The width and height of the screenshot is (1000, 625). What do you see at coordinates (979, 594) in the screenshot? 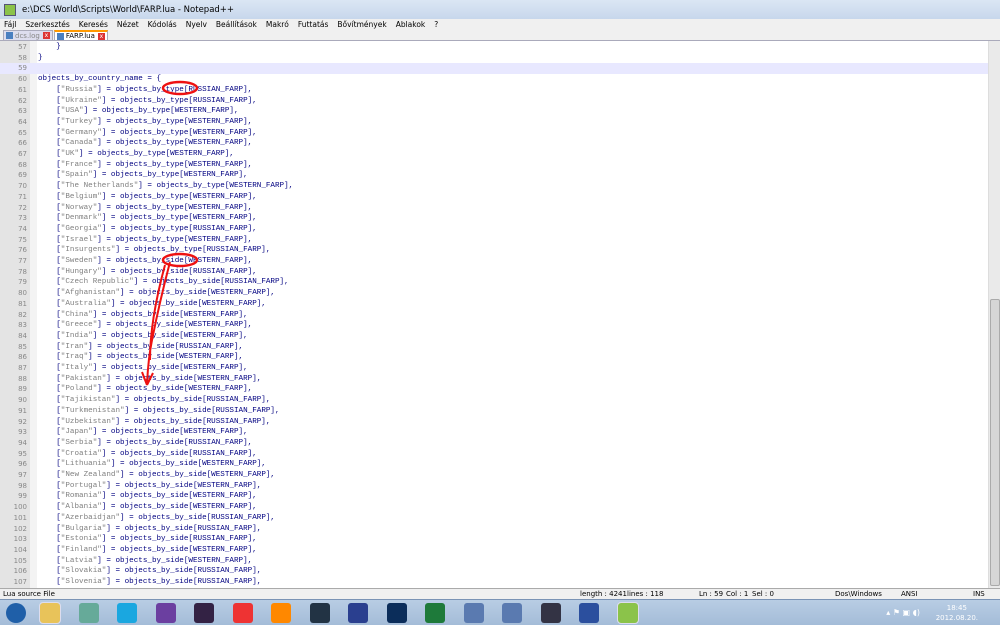
I see `insert-mode: INS` at bounding box center [979, 594].